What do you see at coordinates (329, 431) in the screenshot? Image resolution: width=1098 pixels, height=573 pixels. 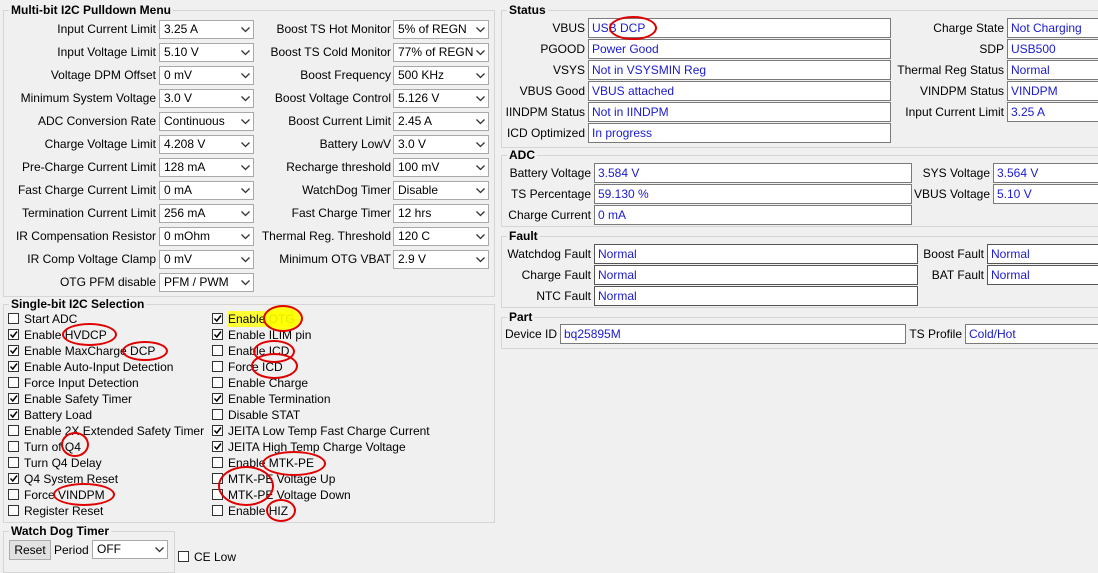 I see `checkbox-label: JEITA Low Temp Fast Charge Current` at bounding box center [329, 431].